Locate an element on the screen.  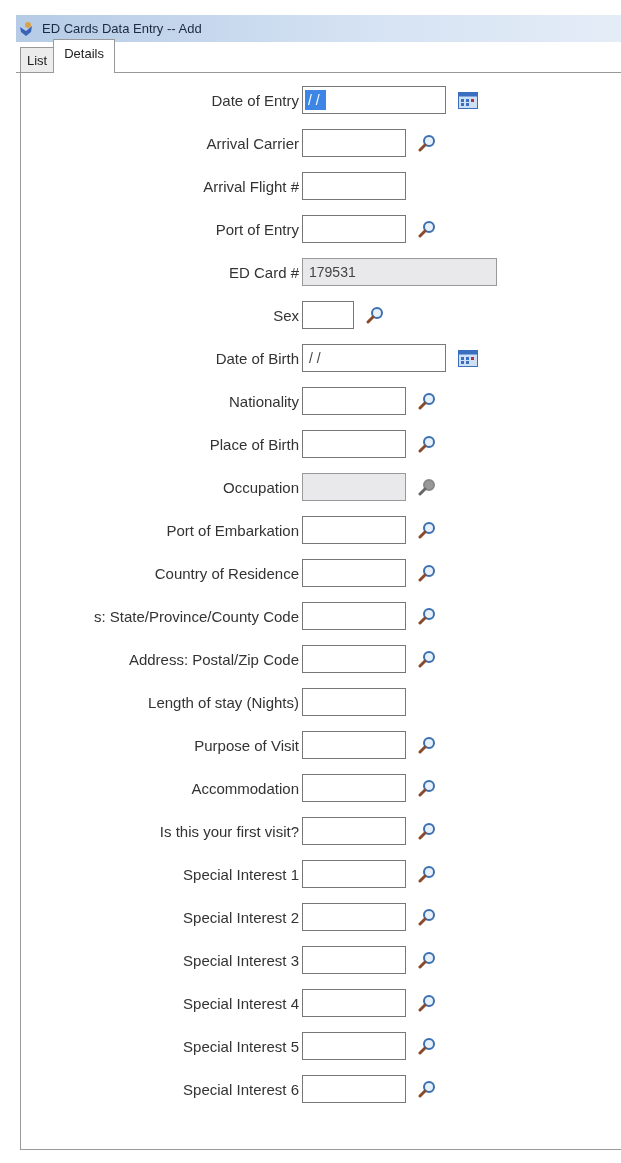
tab: Details is located at coordinates (84, 56).